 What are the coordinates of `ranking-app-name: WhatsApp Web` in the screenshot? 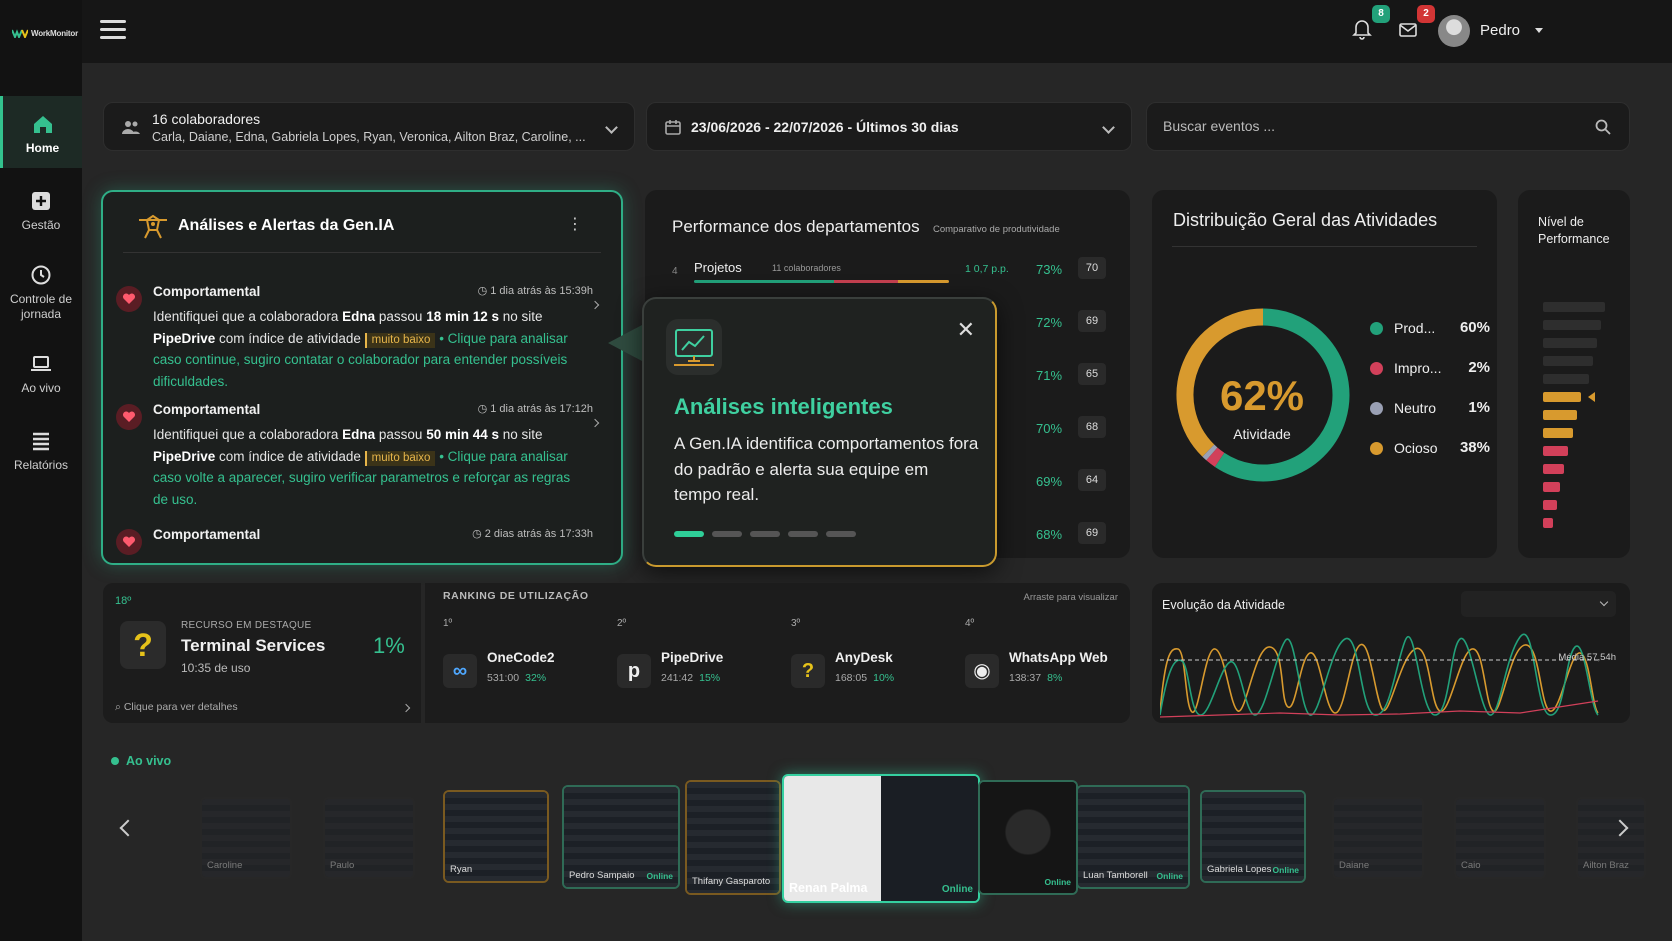 It's located at (1058, 657).